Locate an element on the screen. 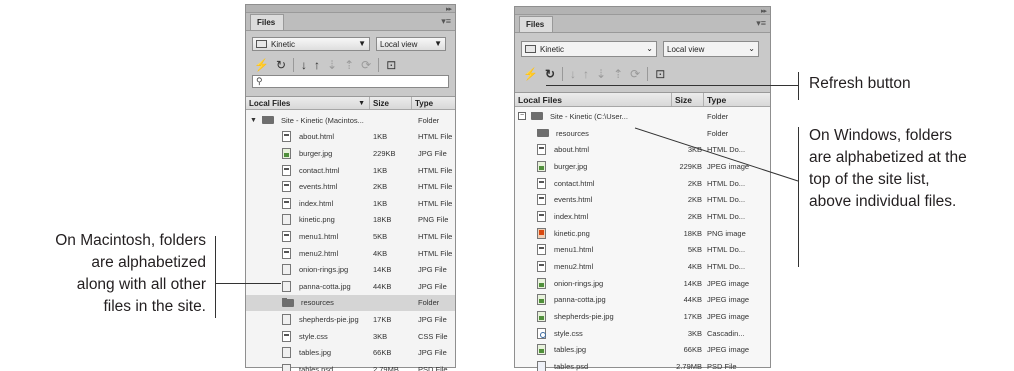  file-name-cell: onion-rings.jpg is located at coordinates (593, 283).